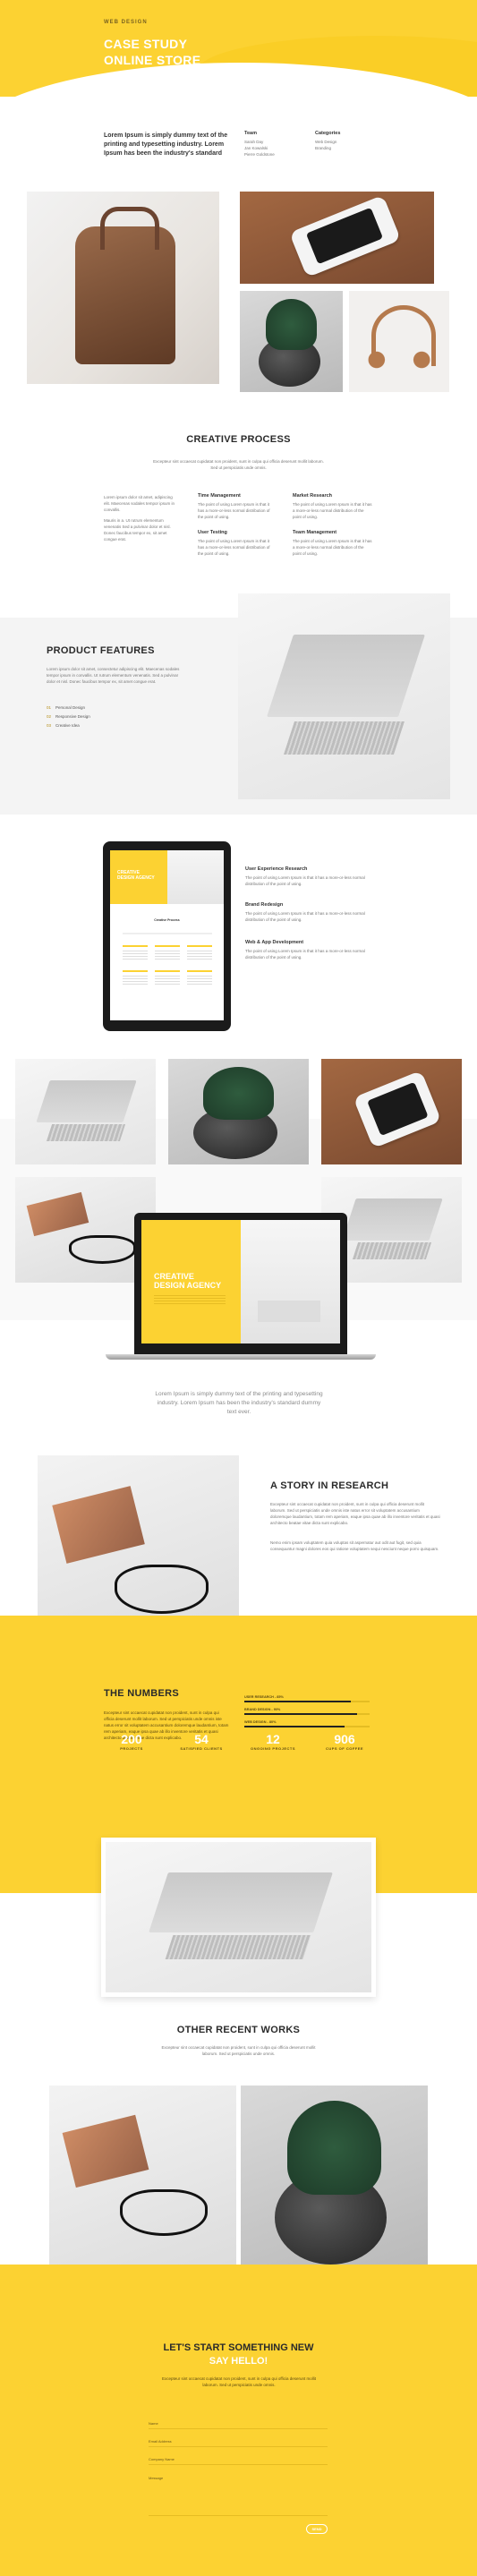  I want to click on numbers-title: THE NUMBERS, so click(141, 1693).